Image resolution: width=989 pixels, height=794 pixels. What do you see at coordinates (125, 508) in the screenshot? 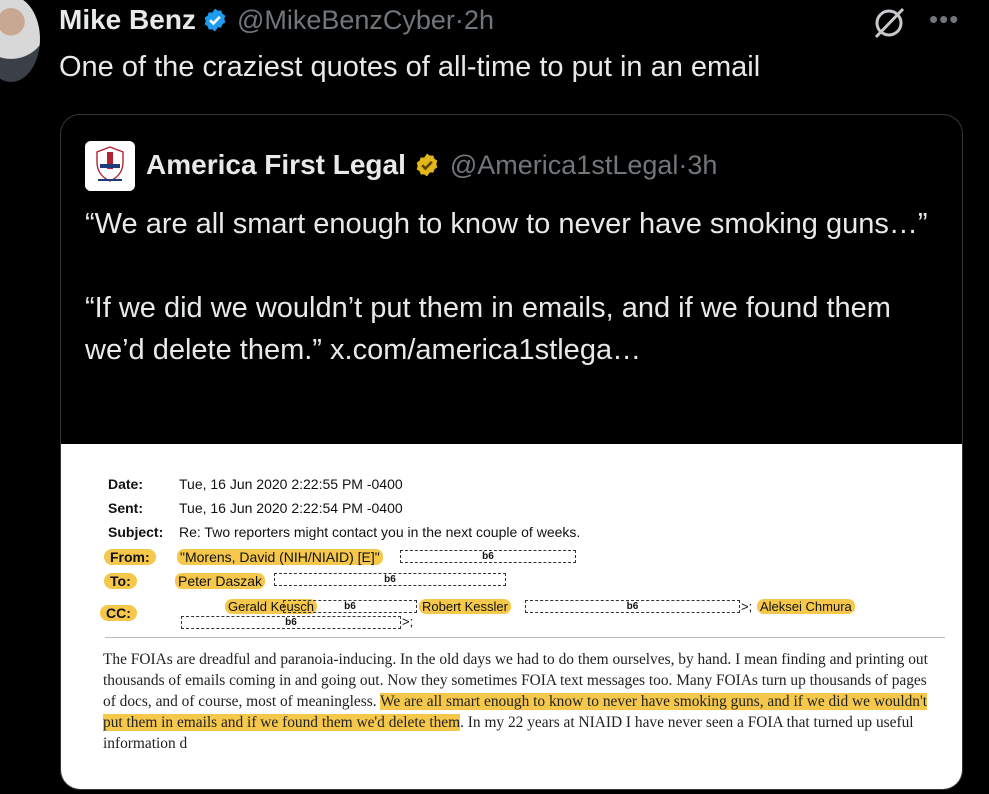
I see `email-sent-label: Sent:` at bounding box center [125, 508].